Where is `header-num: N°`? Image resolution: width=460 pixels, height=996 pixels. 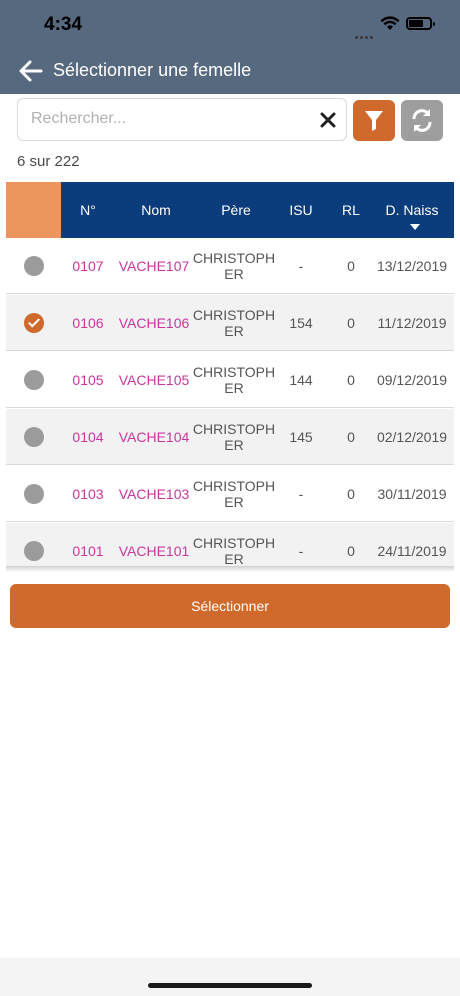
header-num: N° is located at coordinates (88, 210).